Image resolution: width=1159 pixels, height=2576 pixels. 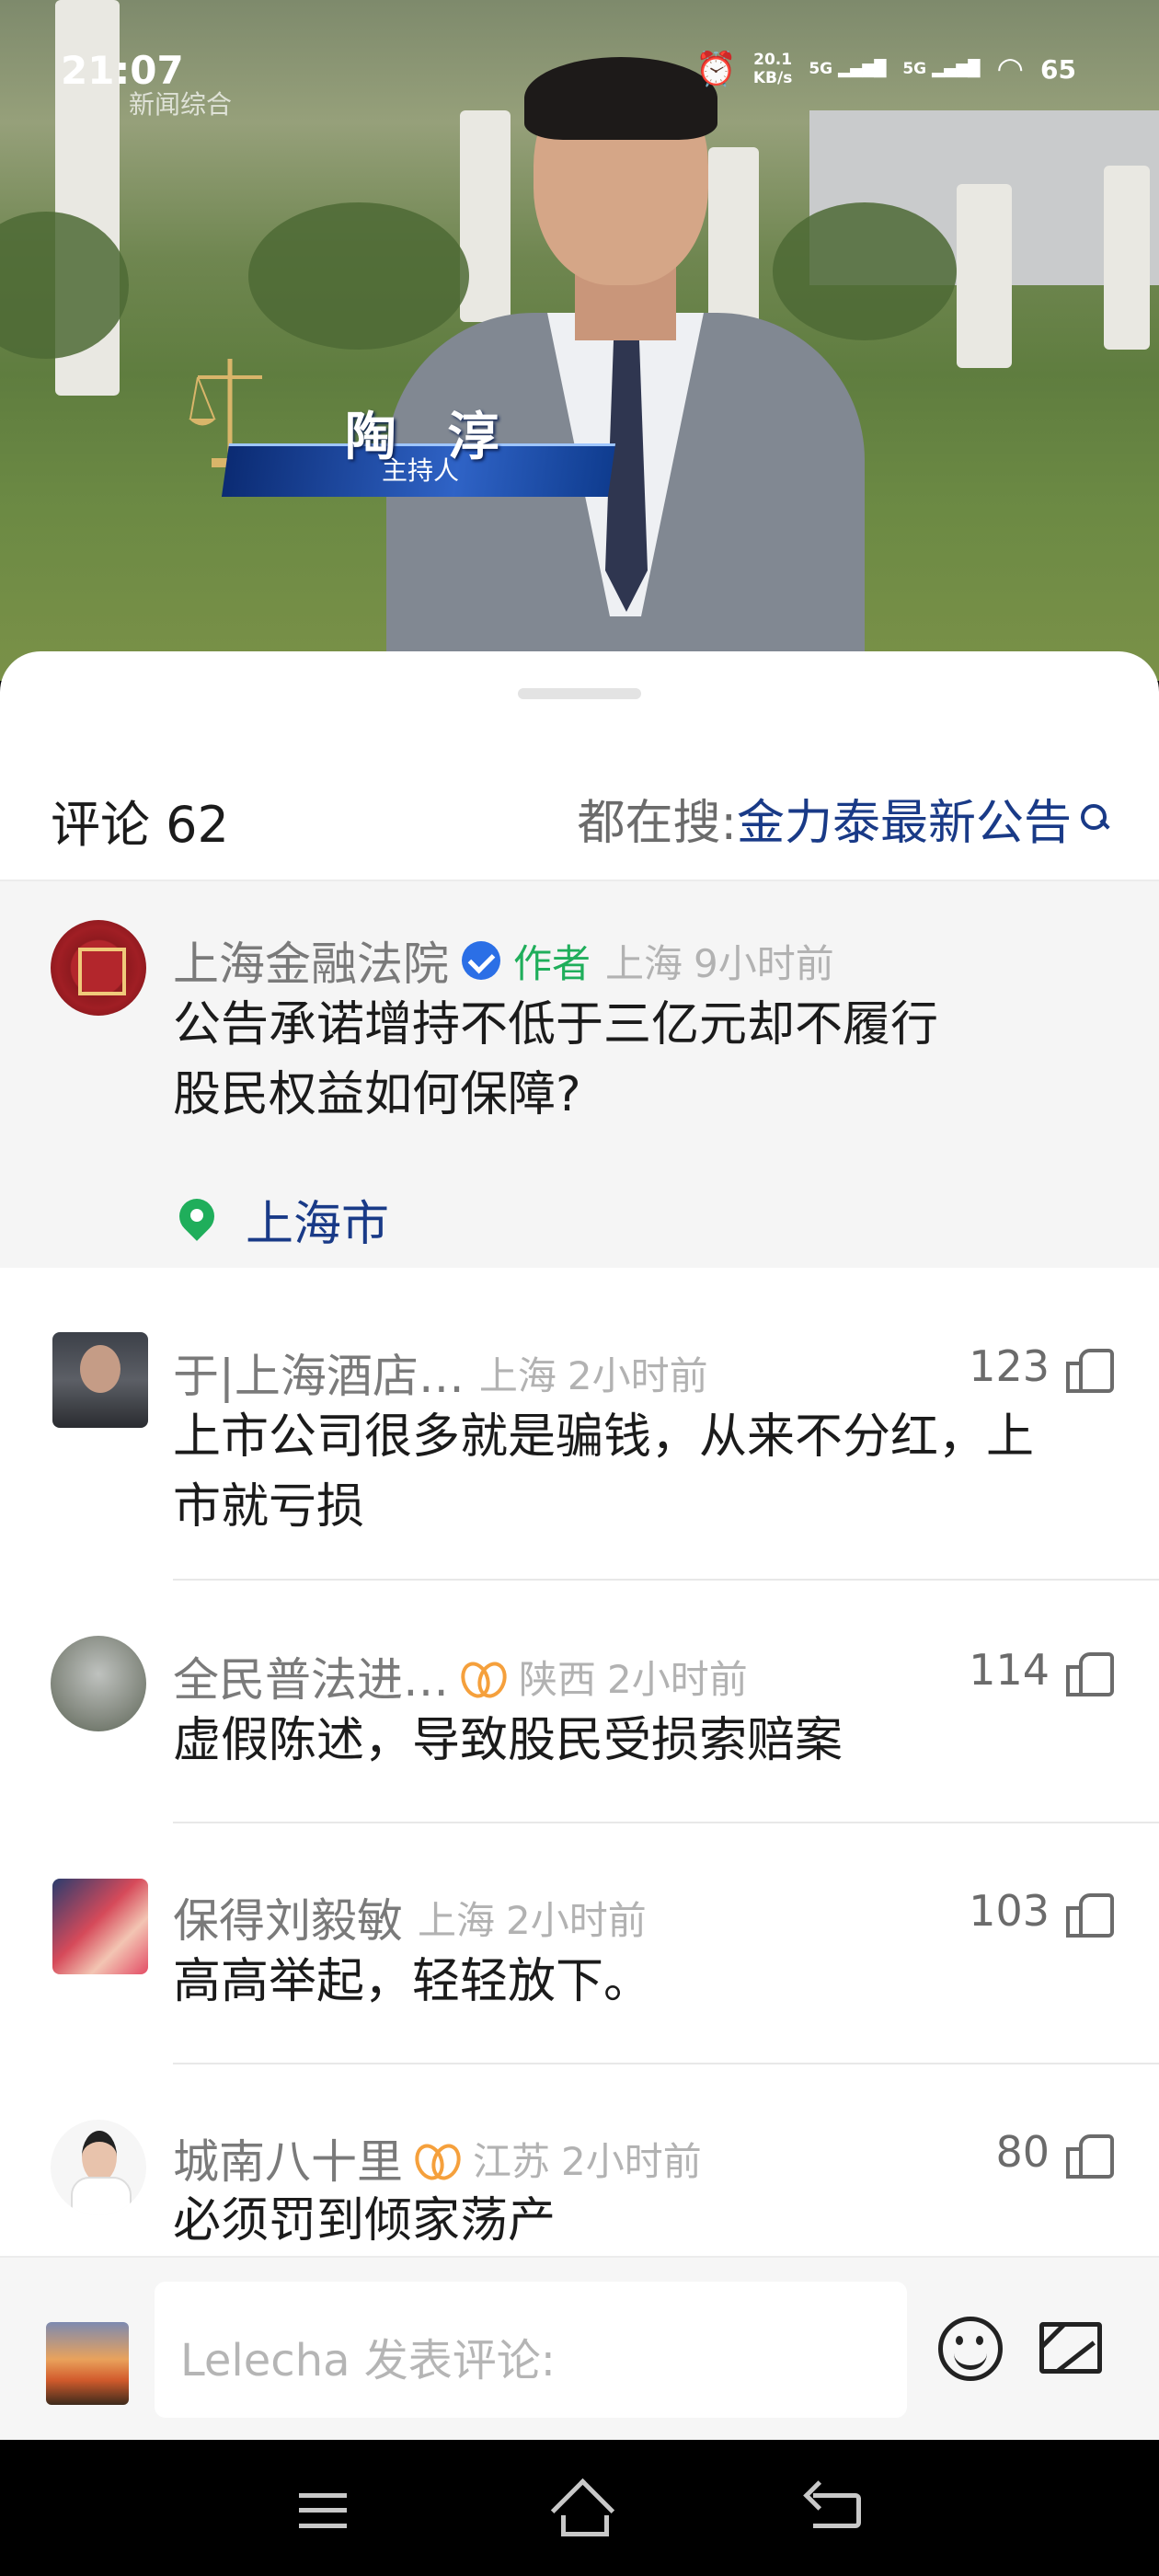 What do you see at coordinates (196, 1220) in the screenshot?
I see `location-pin-icon` at bounding box center [196, 1220].